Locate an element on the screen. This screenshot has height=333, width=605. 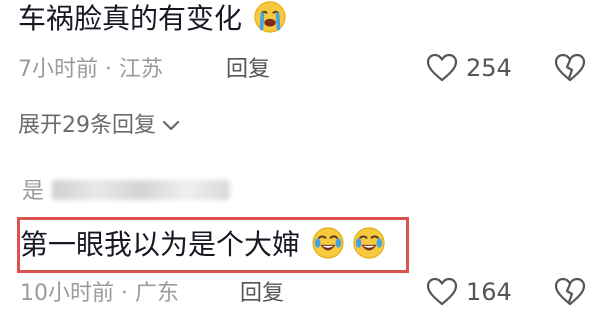
like-button: 254 is located at coordinates (469, 68).